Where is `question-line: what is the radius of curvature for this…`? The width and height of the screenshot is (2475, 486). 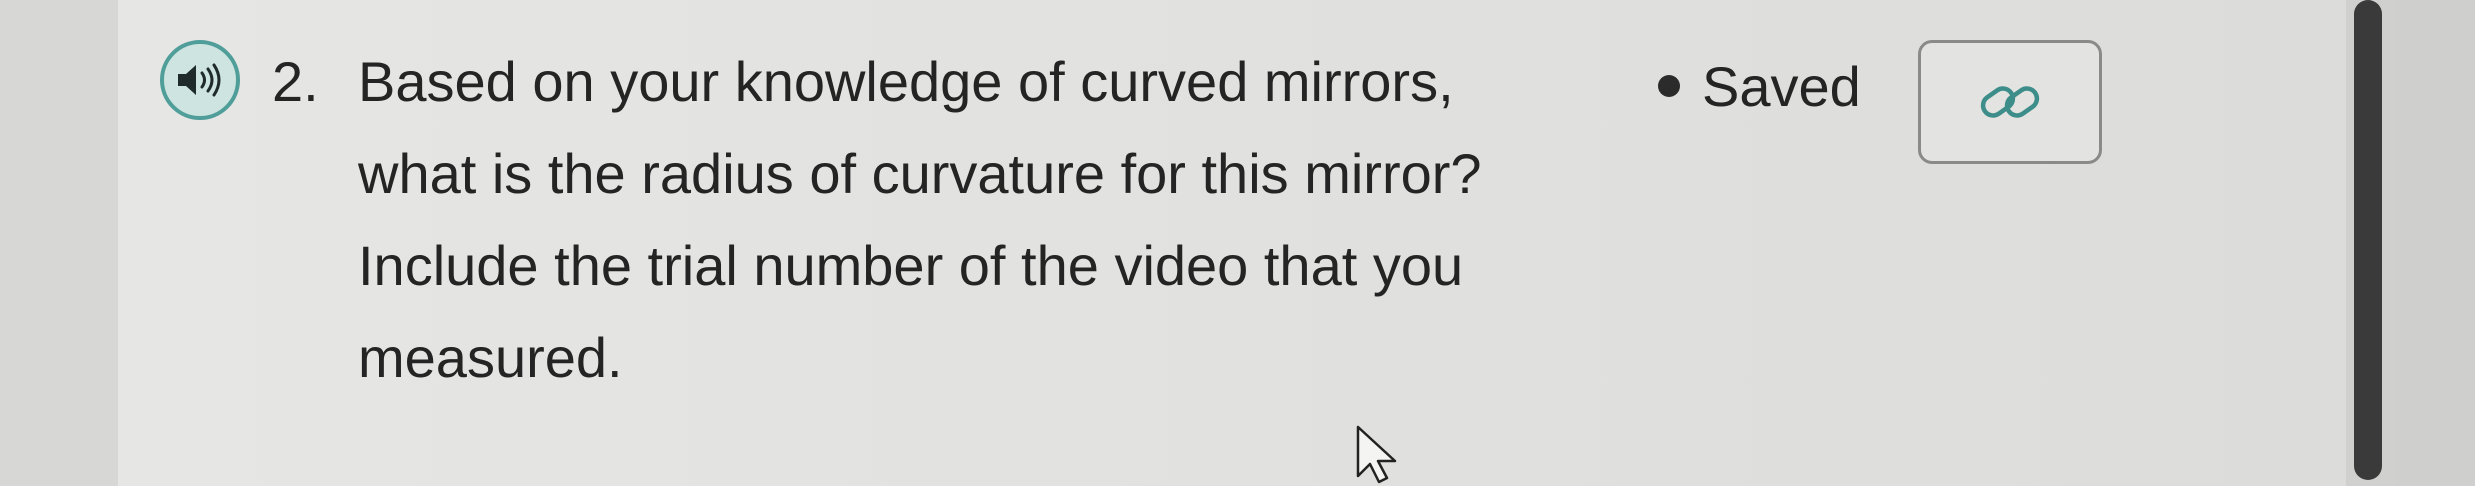
question-line: what is the radius of curvature for this… is located at coordinates (920, 173).